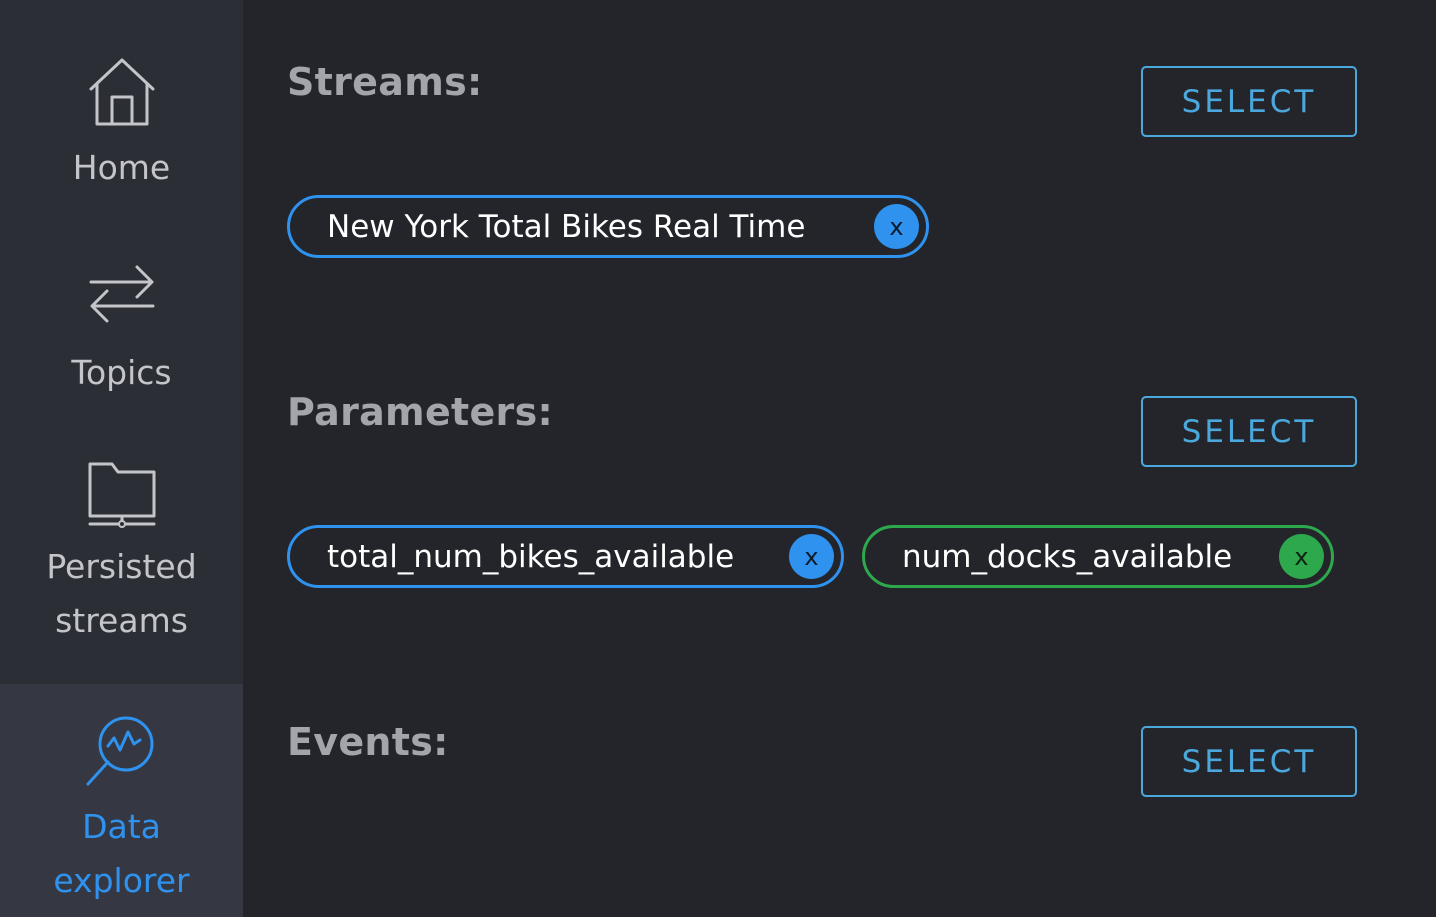 The image size is (1436, 917). I want to click on sidebar-item-topics: Topics, so click(121, 331).